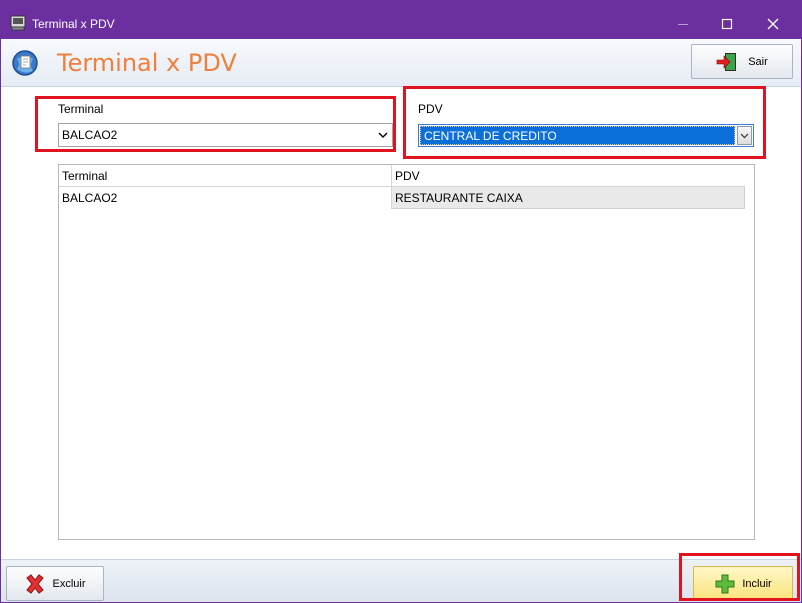 The image size is (802, 603). What do you see at coordinates (69, 583) in the screenshot?
I see `delete-button-label: Excluir` at bounding box center [69, 583].